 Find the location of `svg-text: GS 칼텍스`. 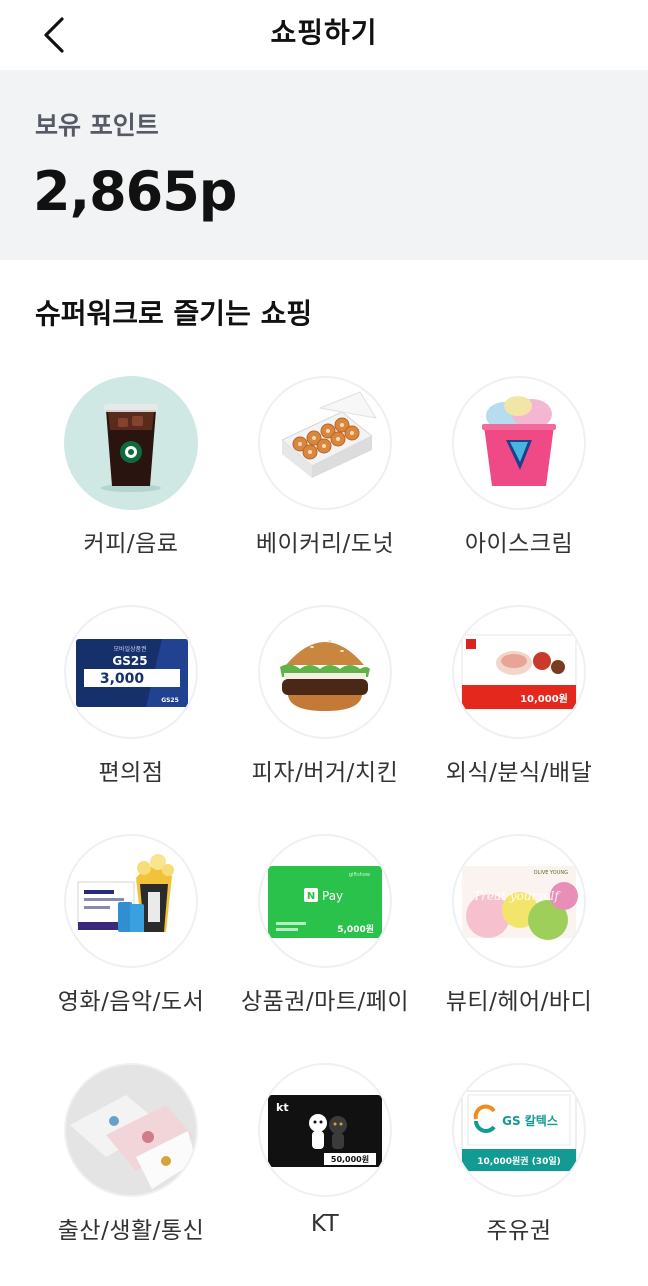

svg-text: GS 칼텍스 is located at coordinates (530, 1120).